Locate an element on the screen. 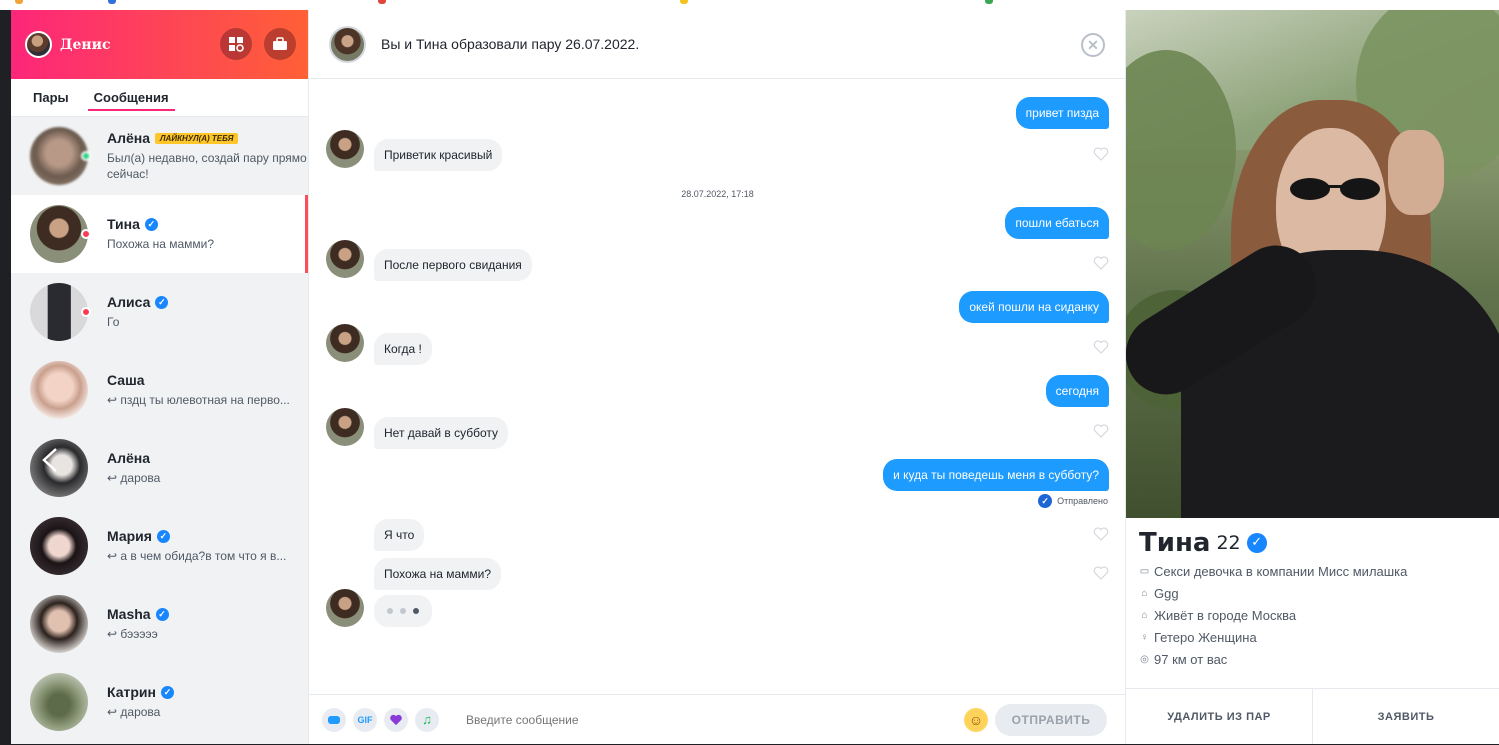  message-timestamp: 28.07.2022, 17:18 is located at coordinates (717, 194).